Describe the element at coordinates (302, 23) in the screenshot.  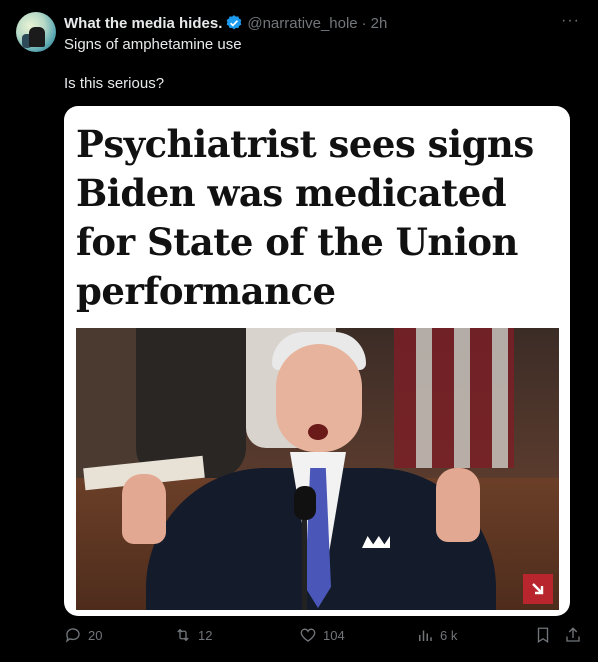
I see `author-handle: @narrative_hole` at that location.